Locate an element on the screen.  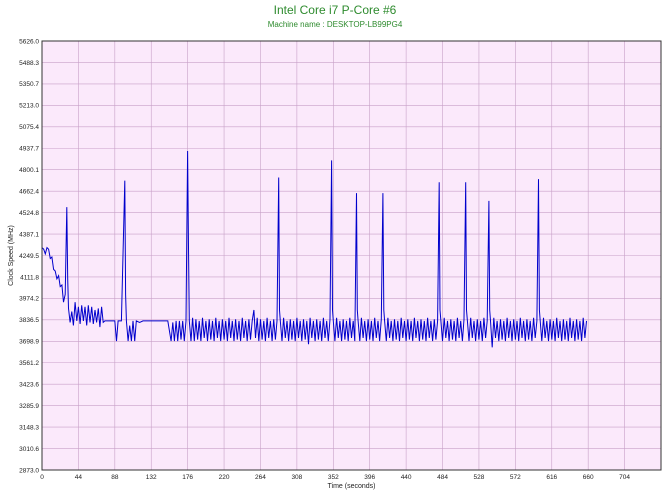
y-tick-label: 4800.1 is located at coordinates (29, 170).